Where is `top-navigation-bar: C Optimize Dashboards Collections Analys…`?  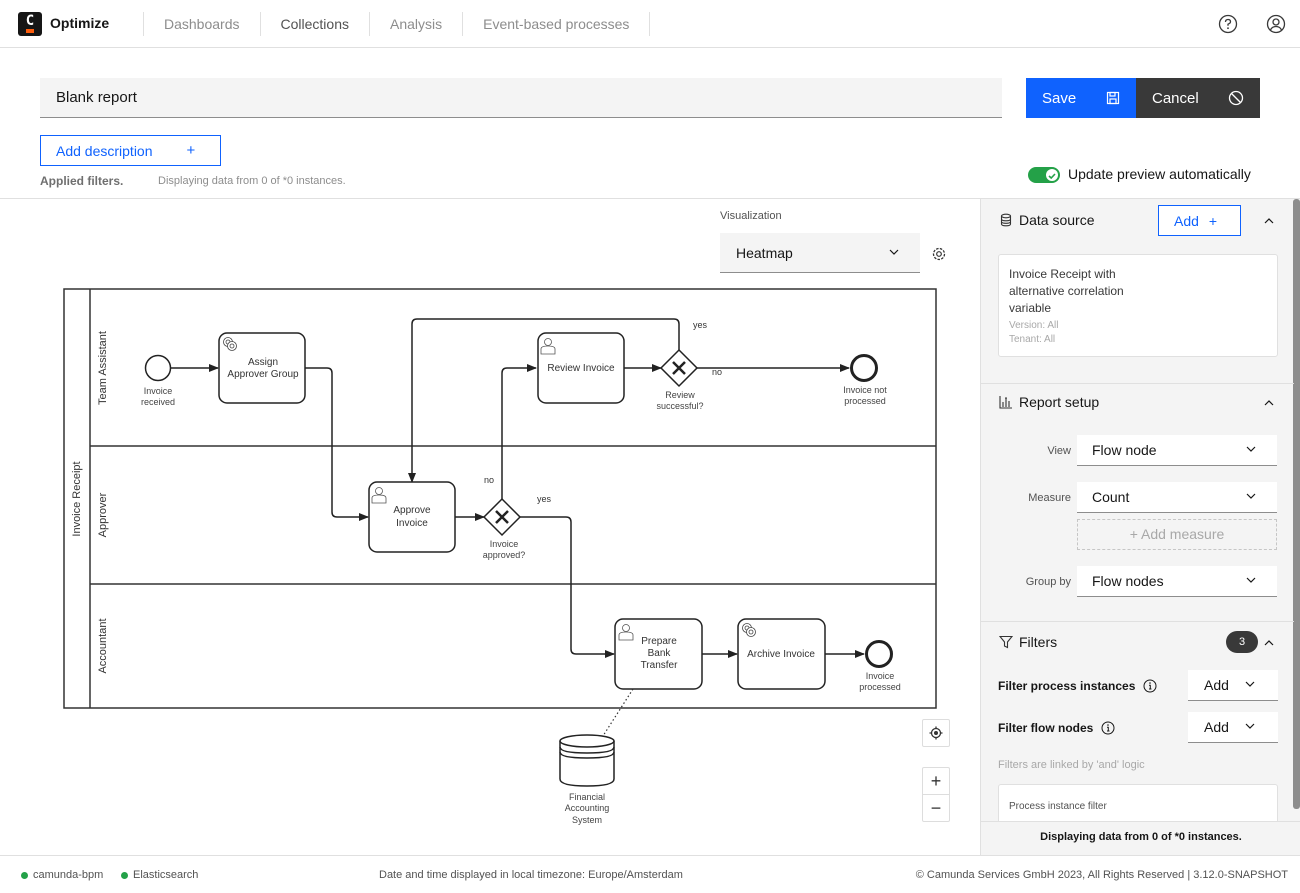 top-navigation-bar: C Optimize Dashboards Collections Analys… is located at coordinates (650, 24).